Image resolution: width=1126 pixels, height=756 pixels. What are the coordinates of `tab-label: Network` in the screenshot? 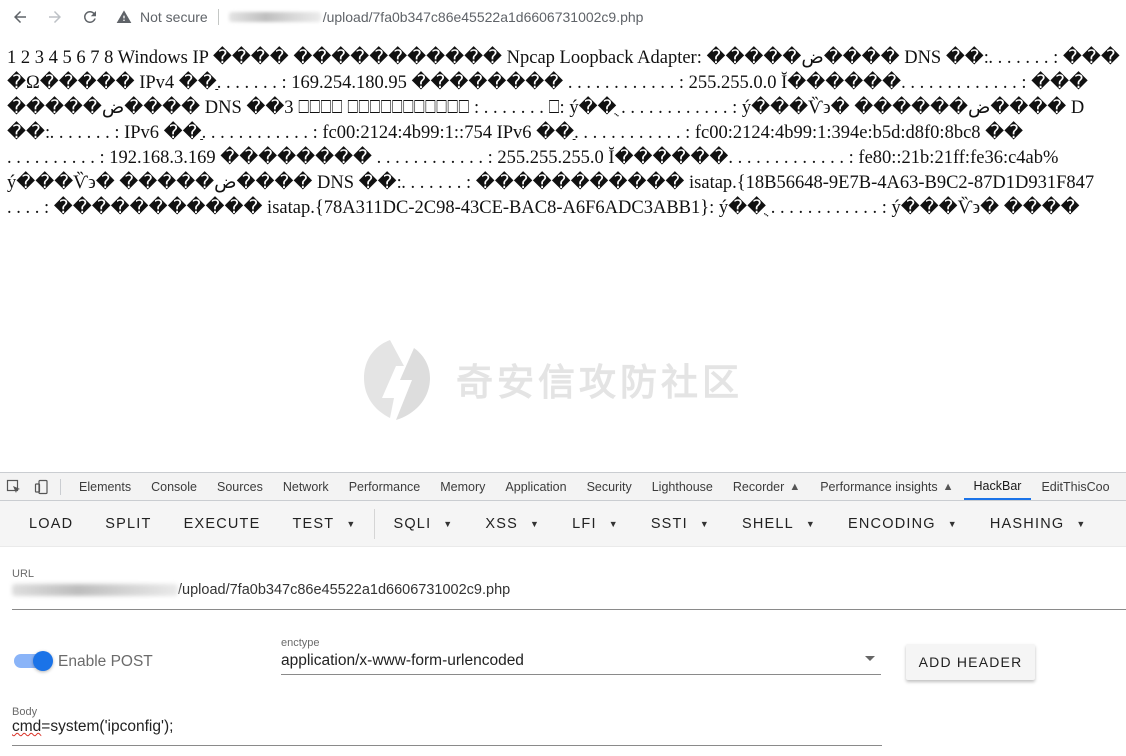 It's located at (305, 486).